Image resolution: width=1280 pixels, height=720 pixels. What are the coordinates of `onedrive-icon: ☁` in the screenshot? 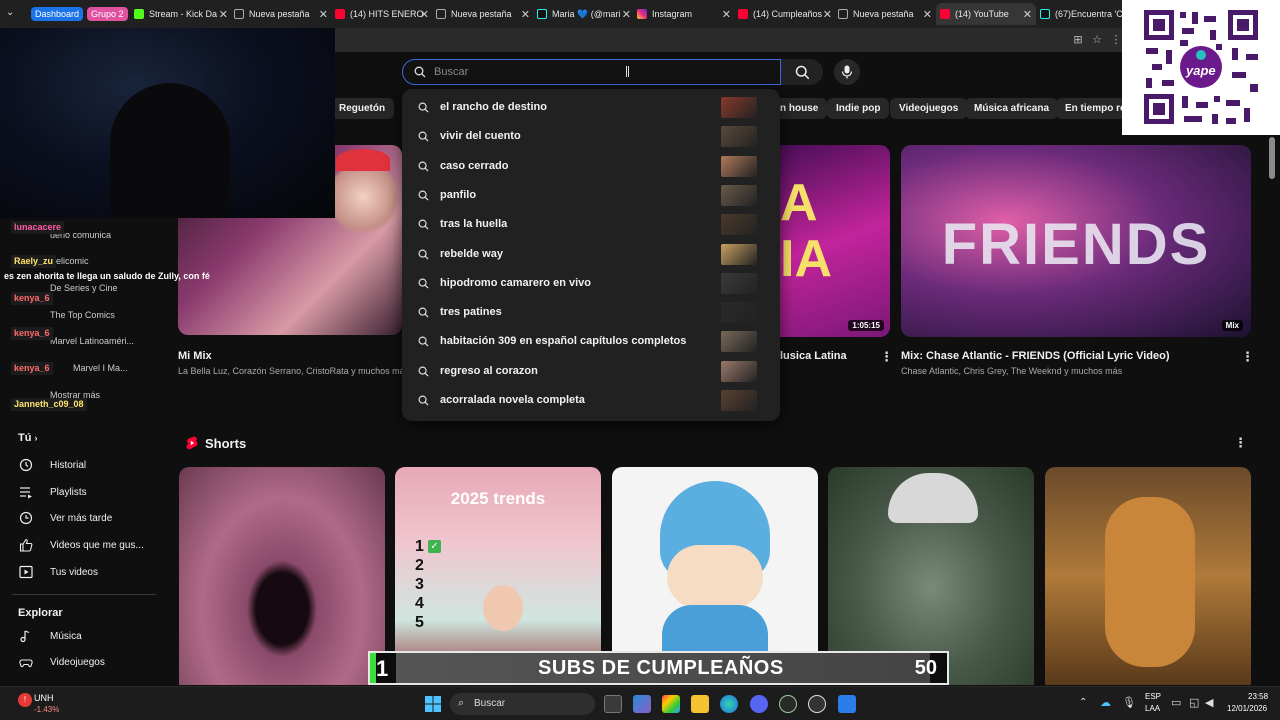 It's located at (1105, 702).